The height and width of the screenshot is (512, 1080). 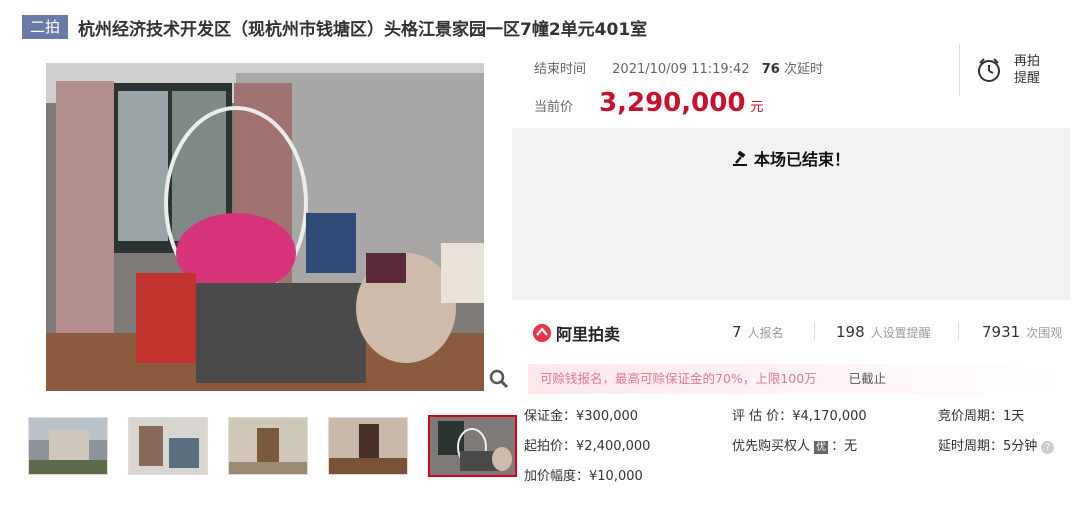 I want to click on current-price: 3,290,000, so click(x=672, y=103).